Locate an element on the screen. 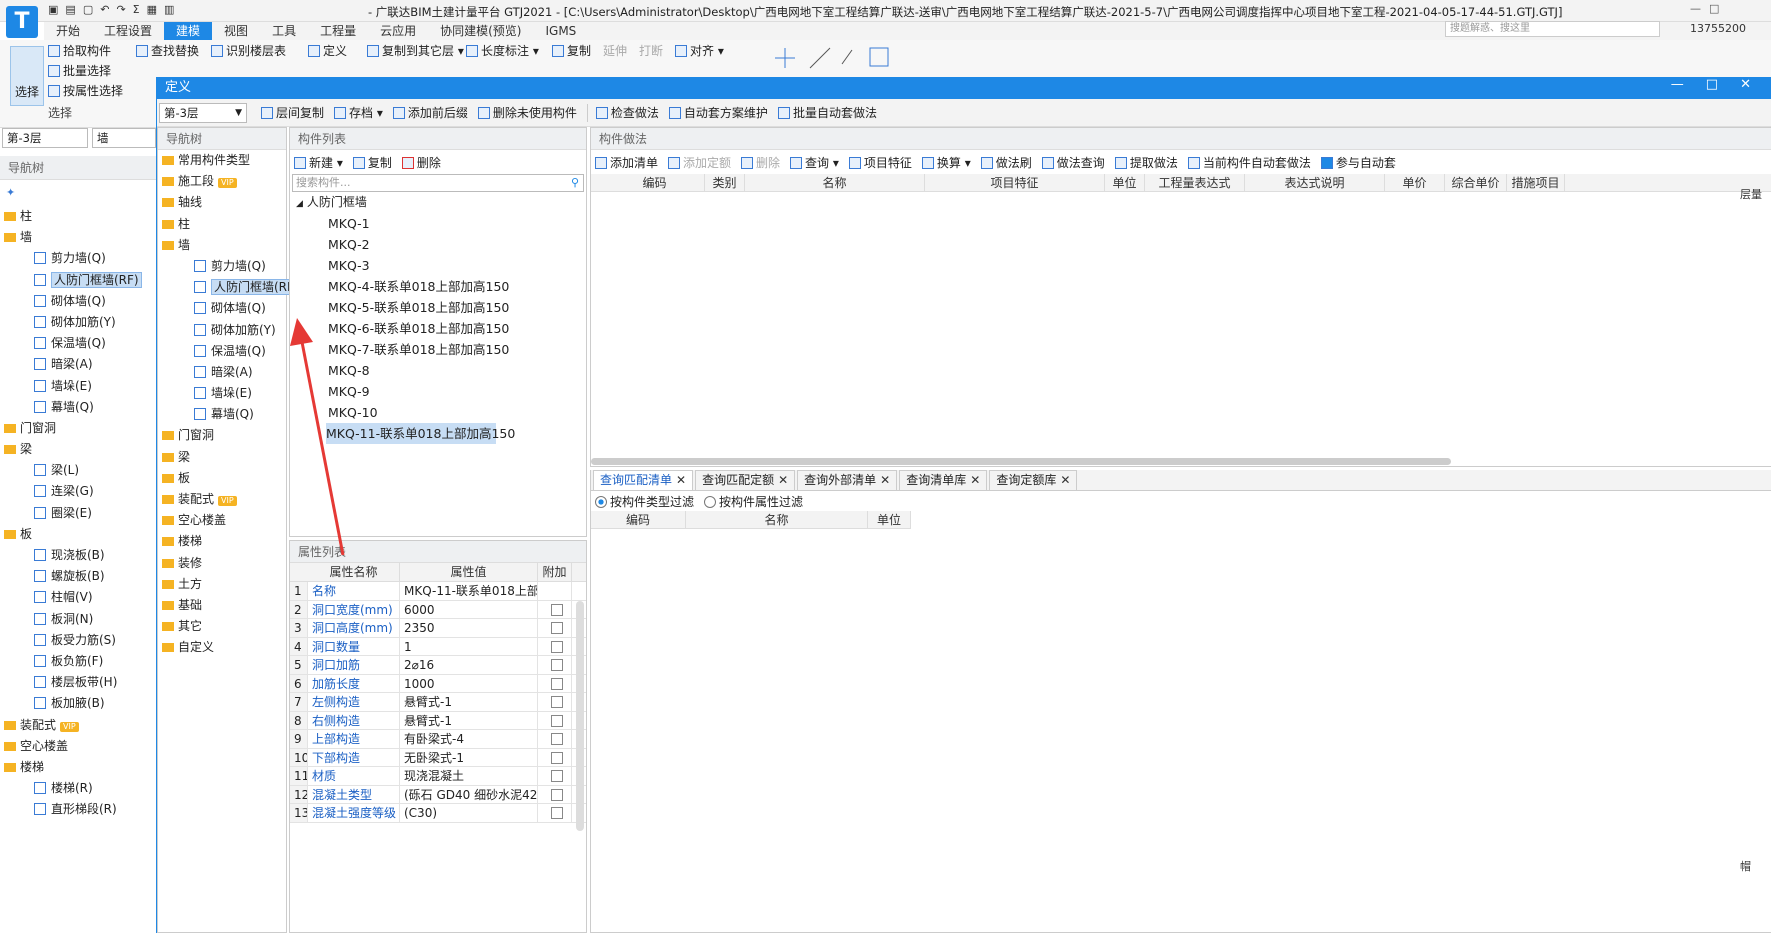 This screenshot has height=933, width=1771. find-replace-button: 查找替换 识别楼层表 is located at coordinates (211, 52).